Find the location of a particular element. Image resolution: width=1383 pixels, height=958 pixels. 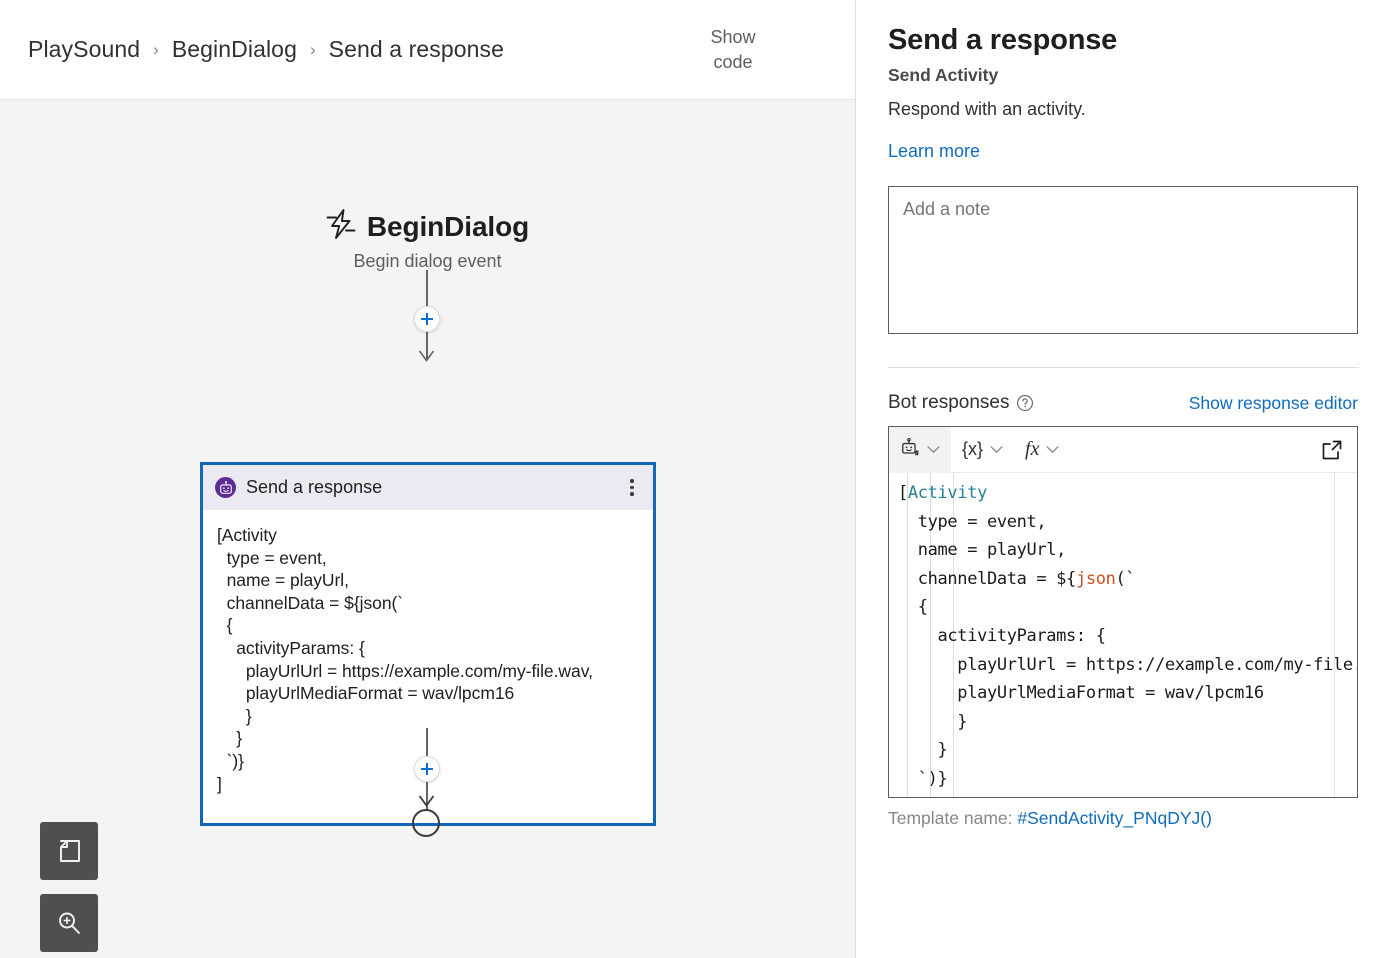

panel-subtitle: Send Activity is located at coordinates (943, 75).